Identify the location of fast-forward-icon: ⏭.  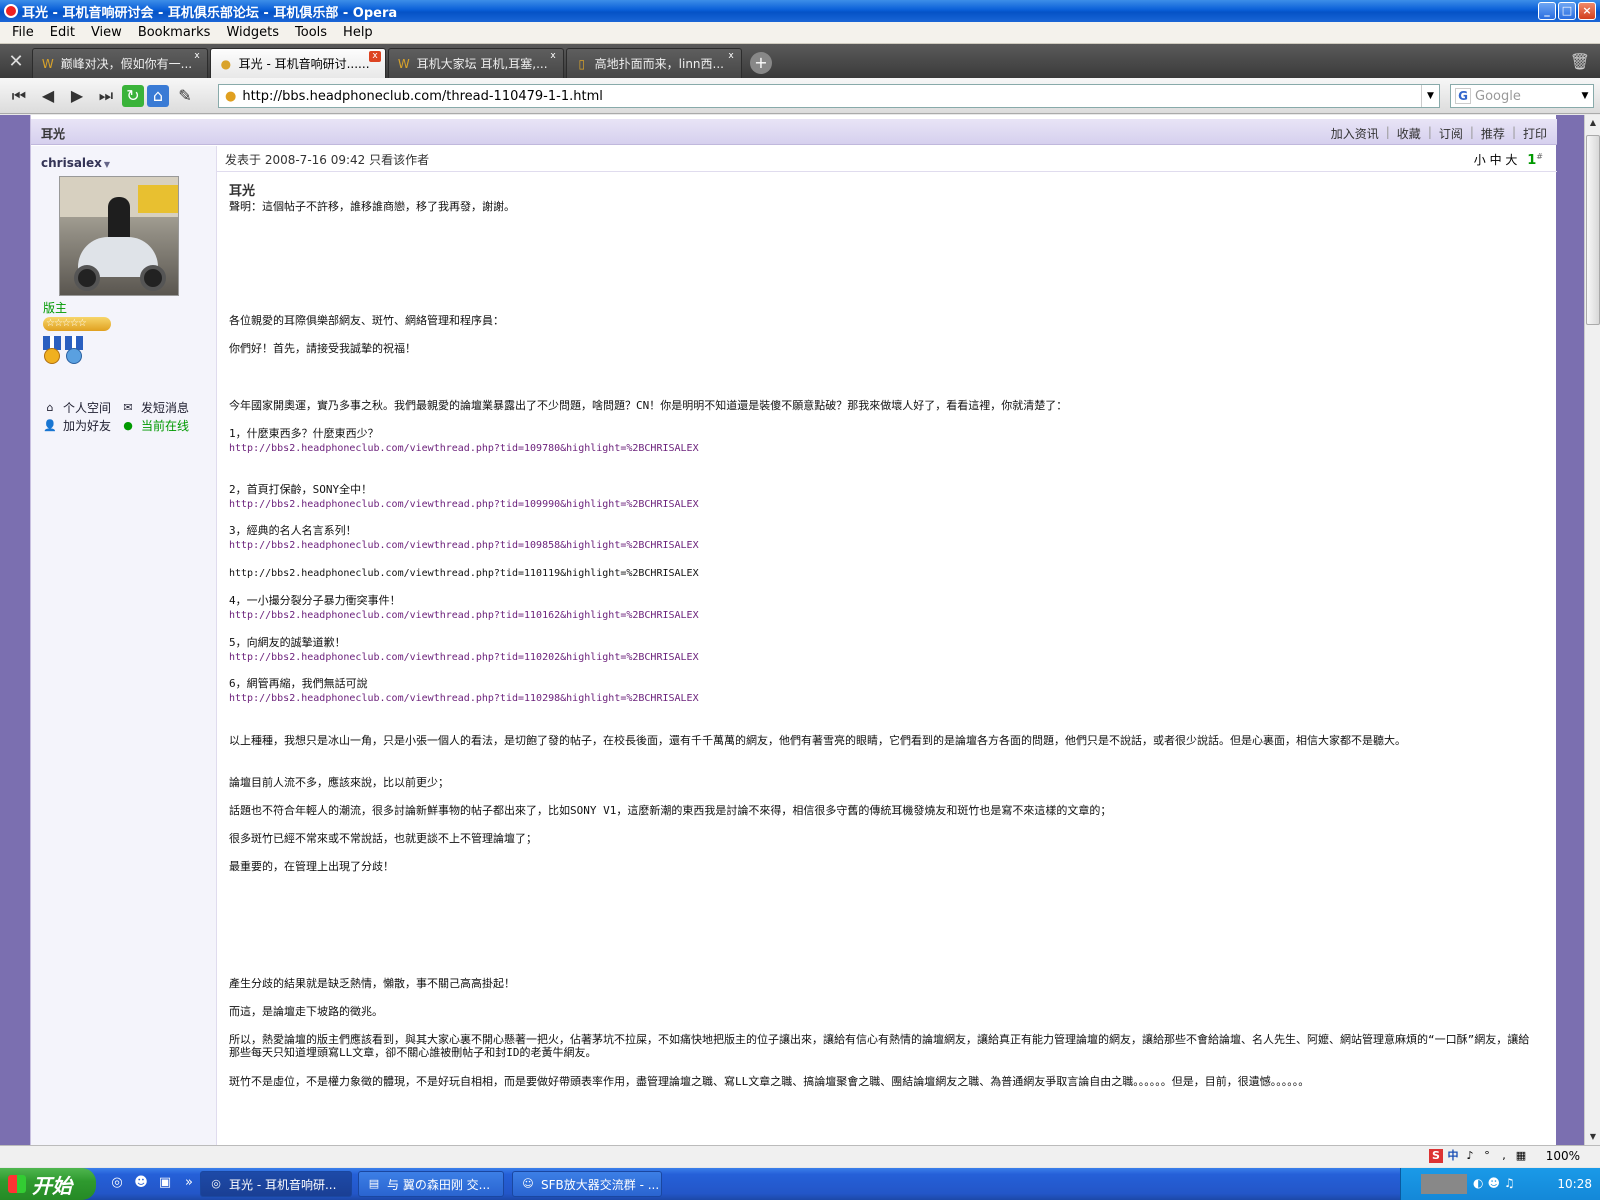
(106, 96).